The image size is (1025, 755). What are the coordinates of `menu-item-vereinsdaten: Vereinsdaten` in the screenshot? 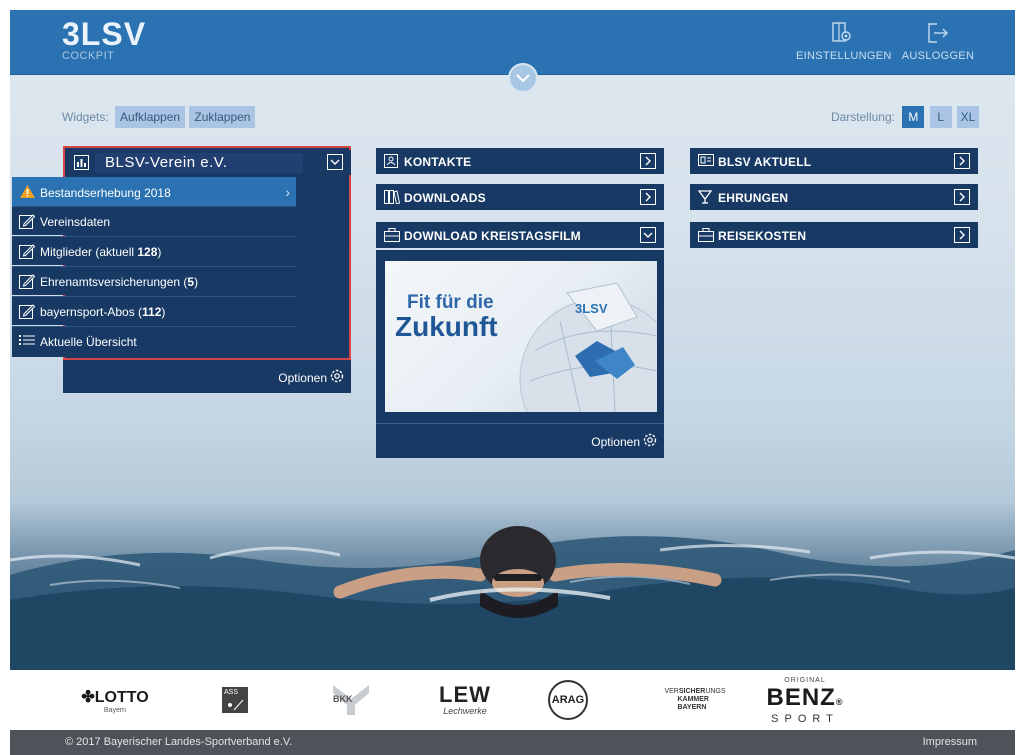 It's located at (154, 220).